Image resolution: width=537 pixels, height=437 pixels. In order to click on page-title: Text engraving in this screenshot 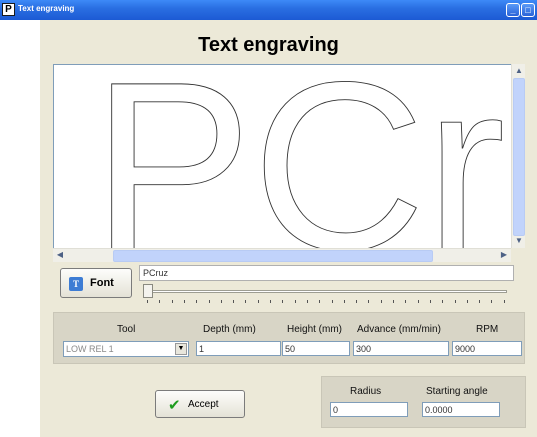, I will do `click(268, 45)`.